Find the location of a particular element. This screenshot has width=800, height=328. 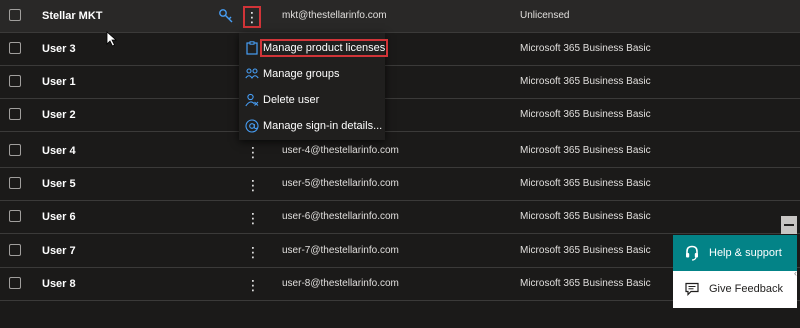

user-display-name: User 3 is located at coordinates (59, 49).